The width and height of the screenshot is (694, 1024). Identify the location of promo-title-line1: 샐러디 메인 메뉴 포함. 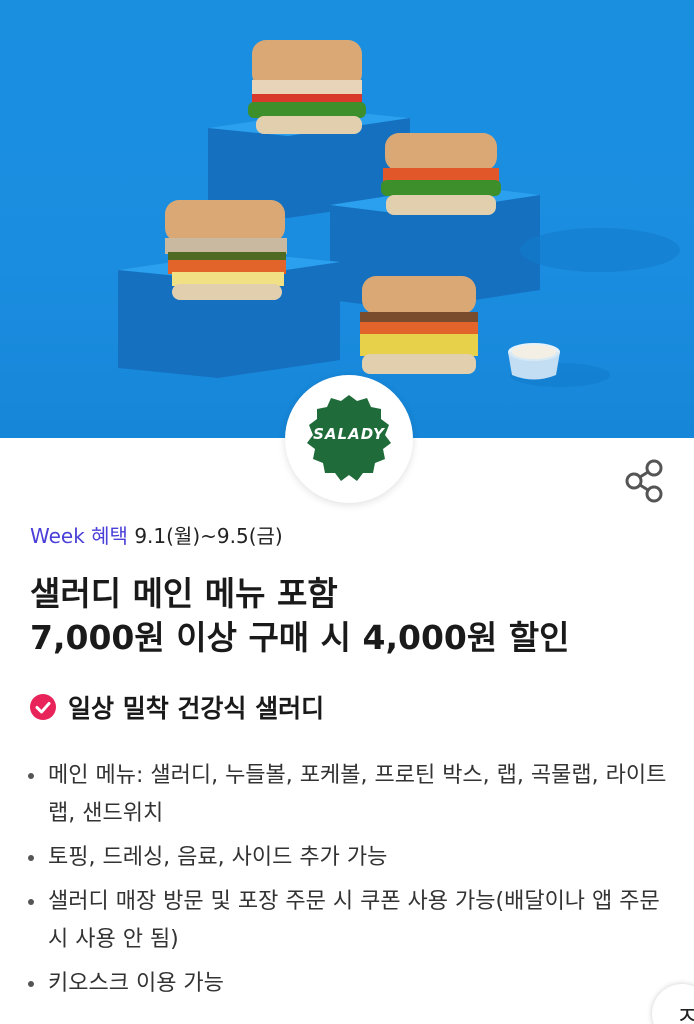
(184, 593).